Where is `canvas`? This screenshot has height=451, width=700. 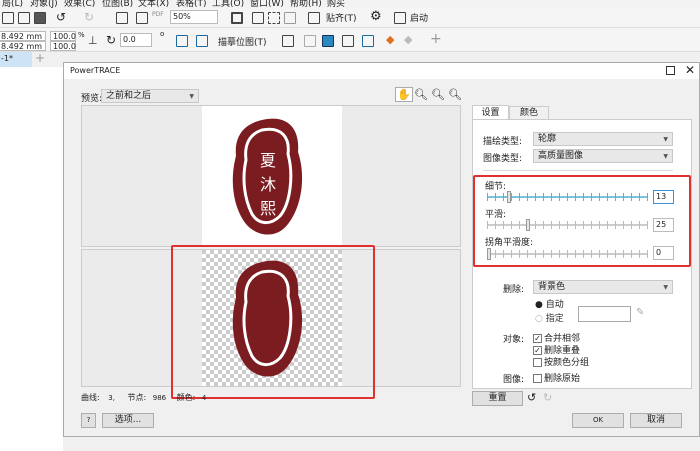 canvas is located at coordinates (31, 259).